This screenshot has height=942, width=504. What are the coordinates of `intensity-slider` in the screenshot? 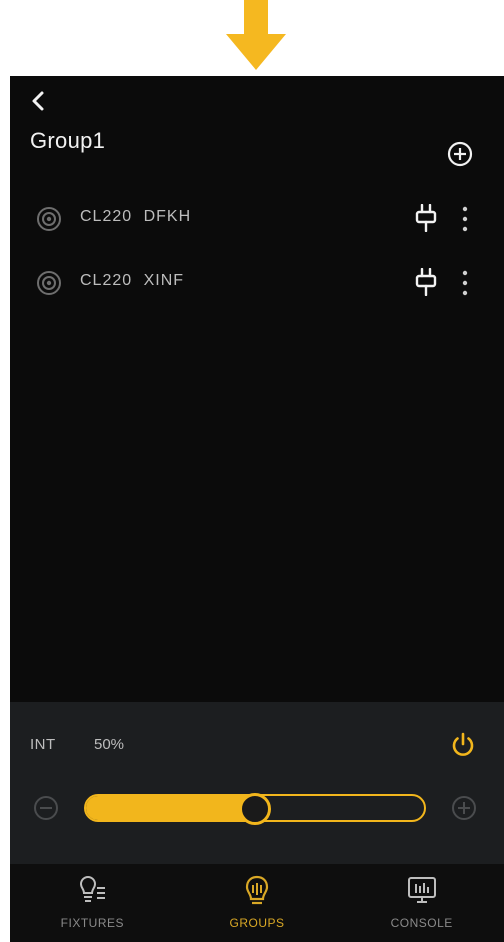 It's located at (255, 809).